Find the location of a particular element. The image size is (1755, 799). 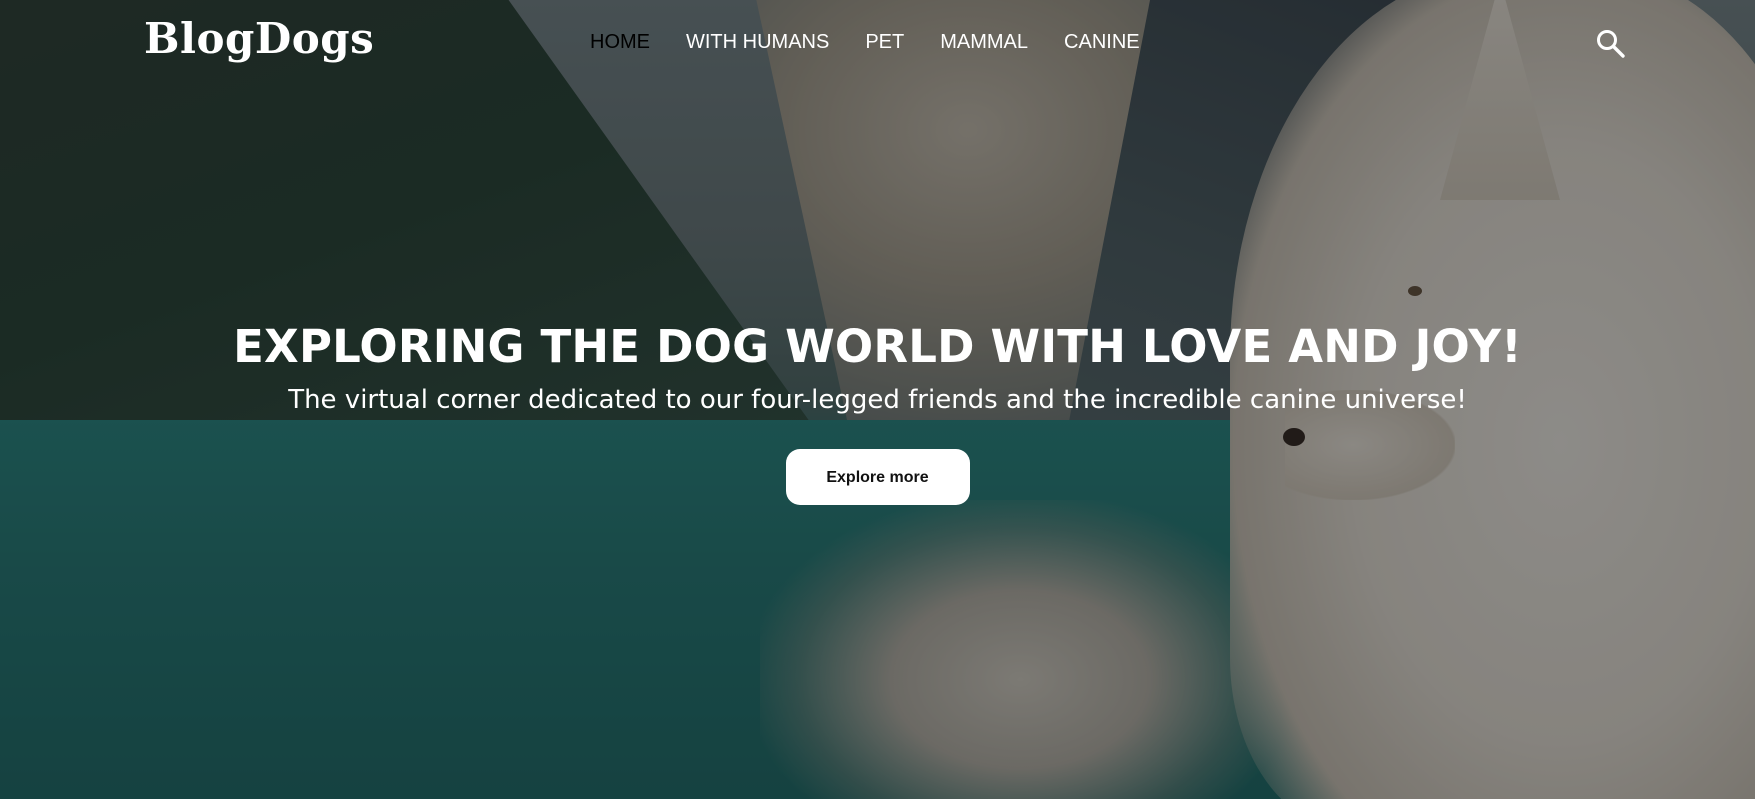

nav-item-home: HOME is located at coordinates (620, 42).